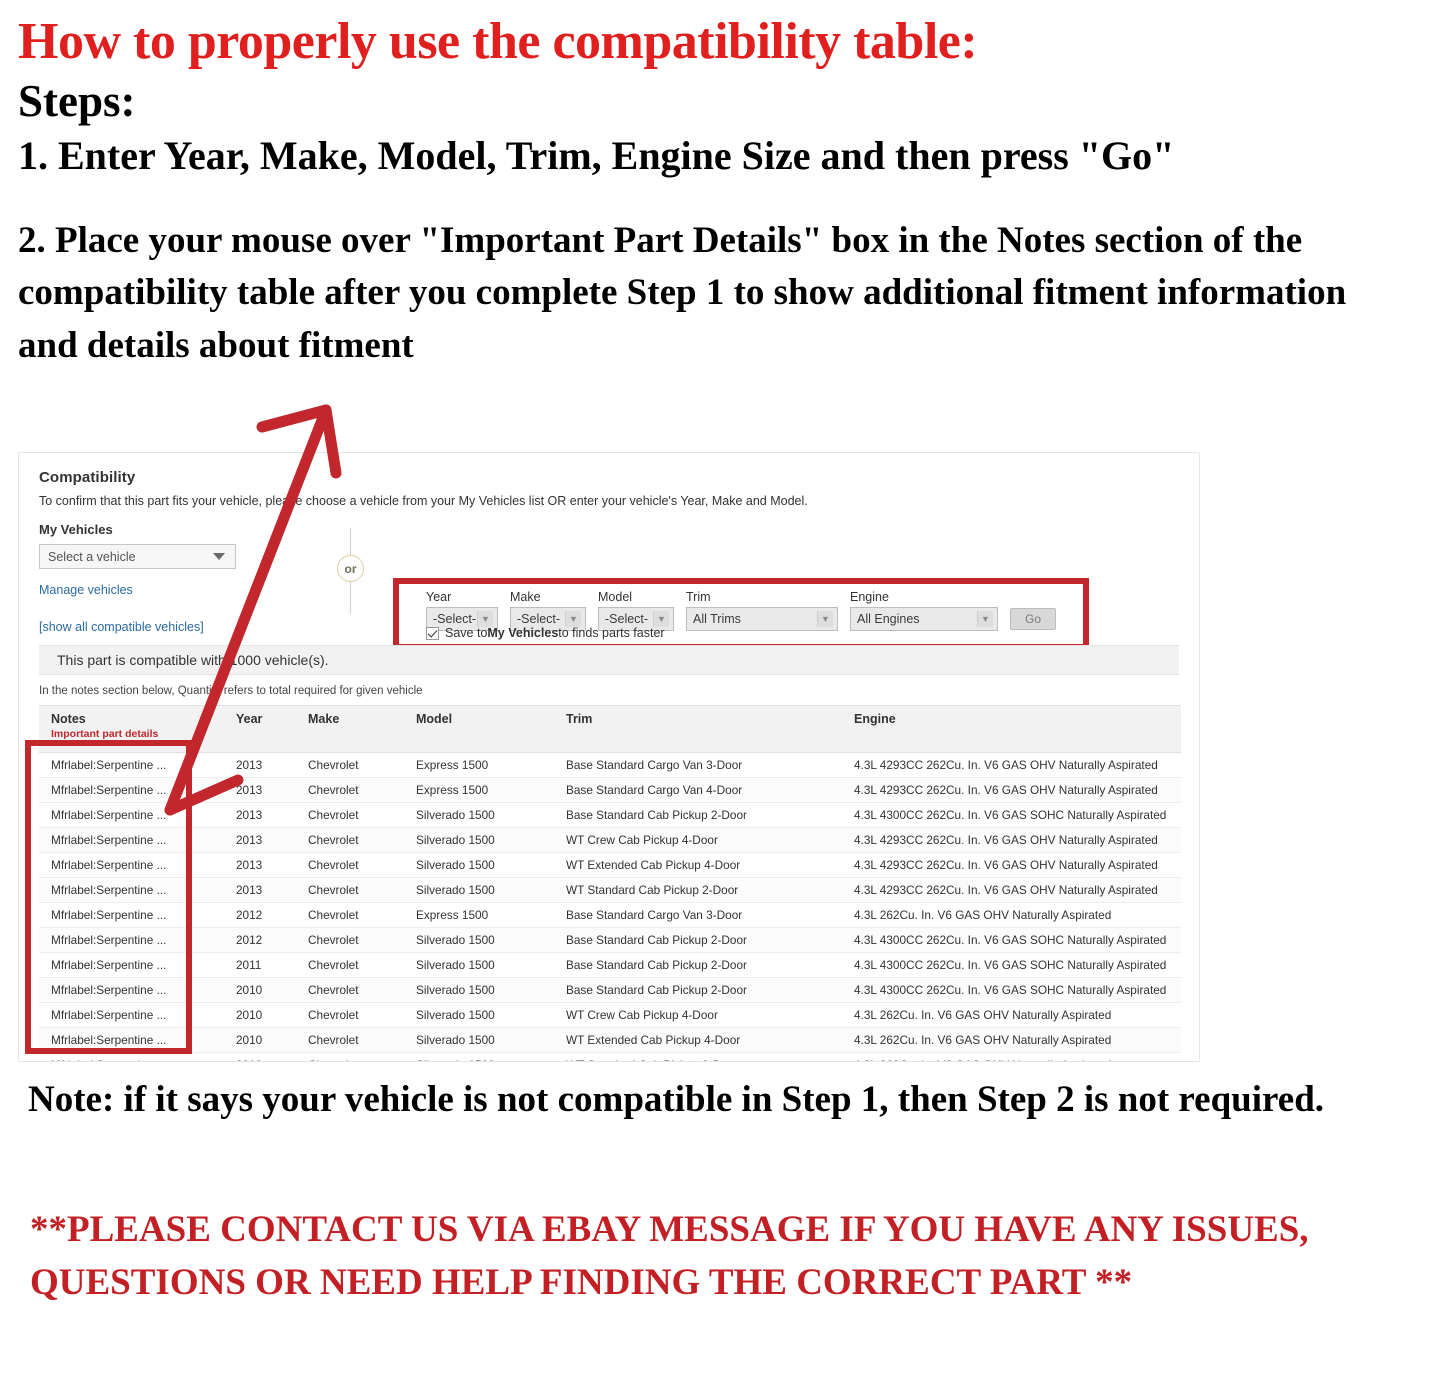  Describe the element at coordinates (260, 729) in the screenshot. I see `header-year: Year` at that location.